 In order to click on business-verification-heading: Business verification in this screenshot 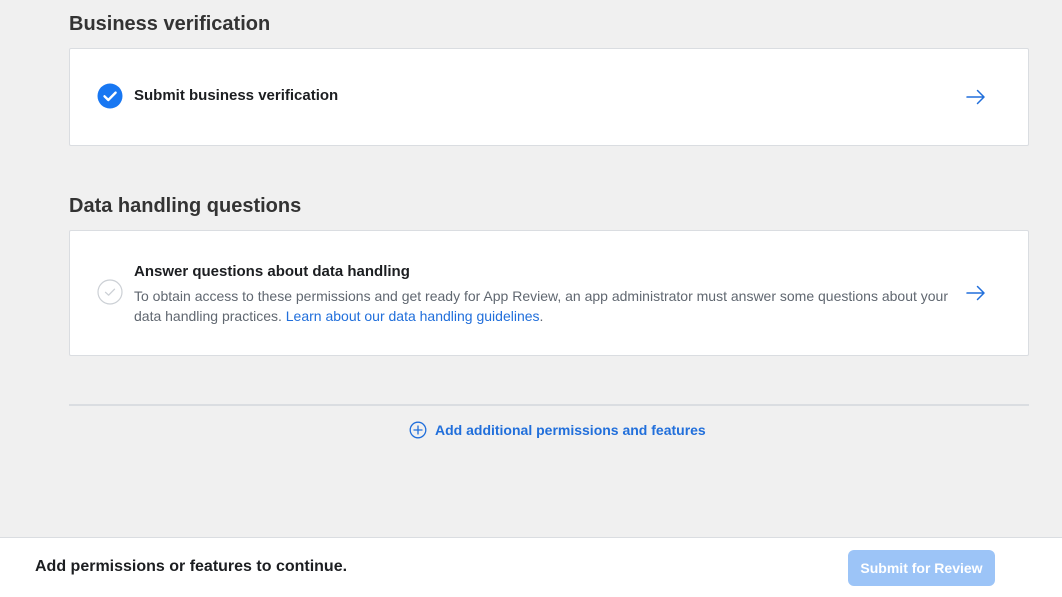, I will do `click(170, 24)`.